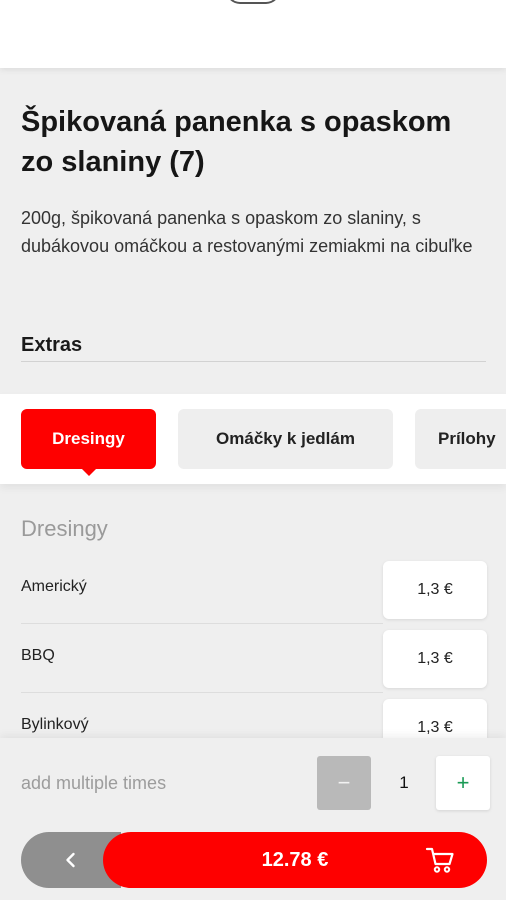 This screenshot has height=900, width=506. I want to click on extras-divider, so click(253, 361).